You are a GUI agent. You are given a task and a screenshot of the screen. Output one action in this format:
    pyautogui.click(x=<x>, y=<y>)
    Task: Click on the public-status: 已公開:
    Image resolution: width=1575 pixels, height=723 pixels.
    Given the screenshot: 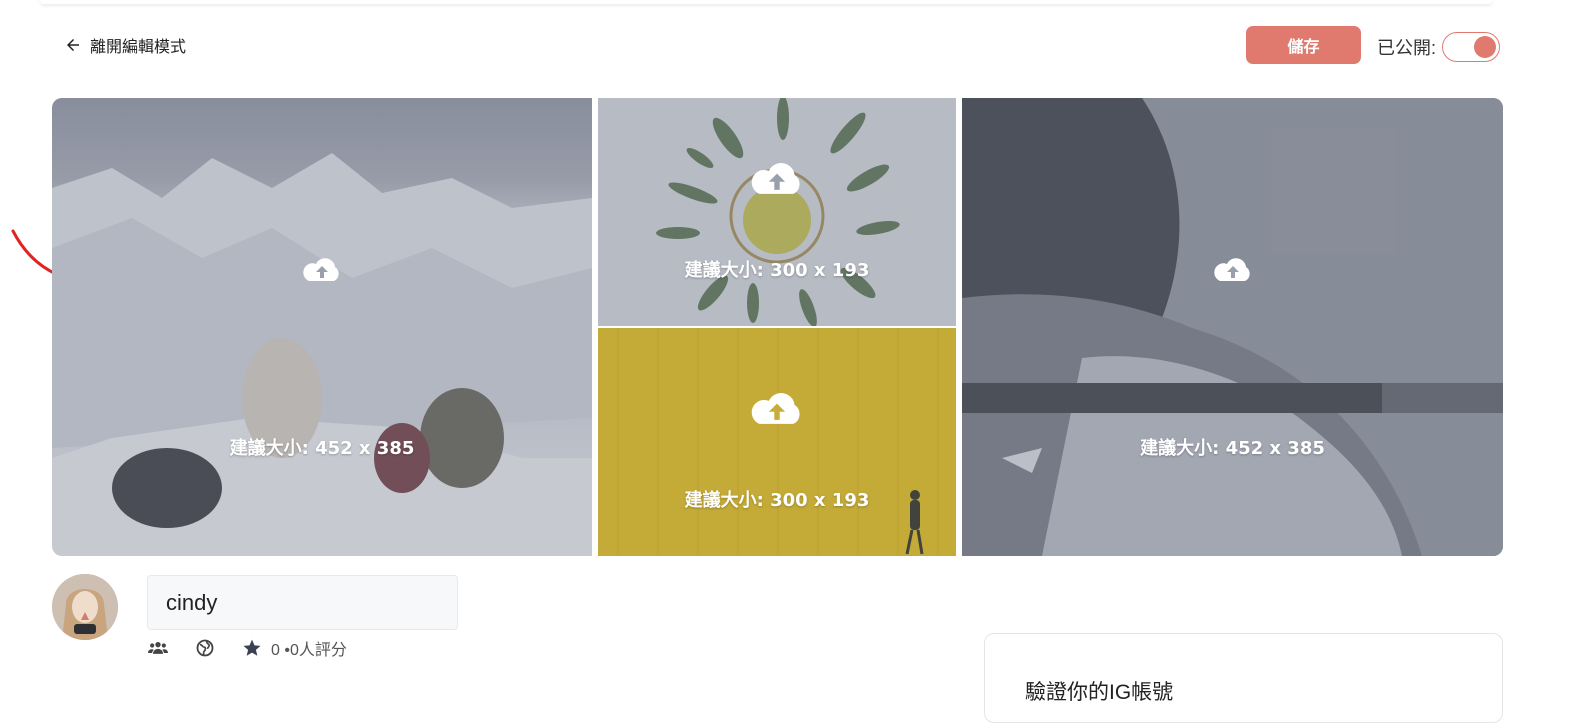 What is the action you would take?
    pyautogui.click(x=1439, y=47)
    